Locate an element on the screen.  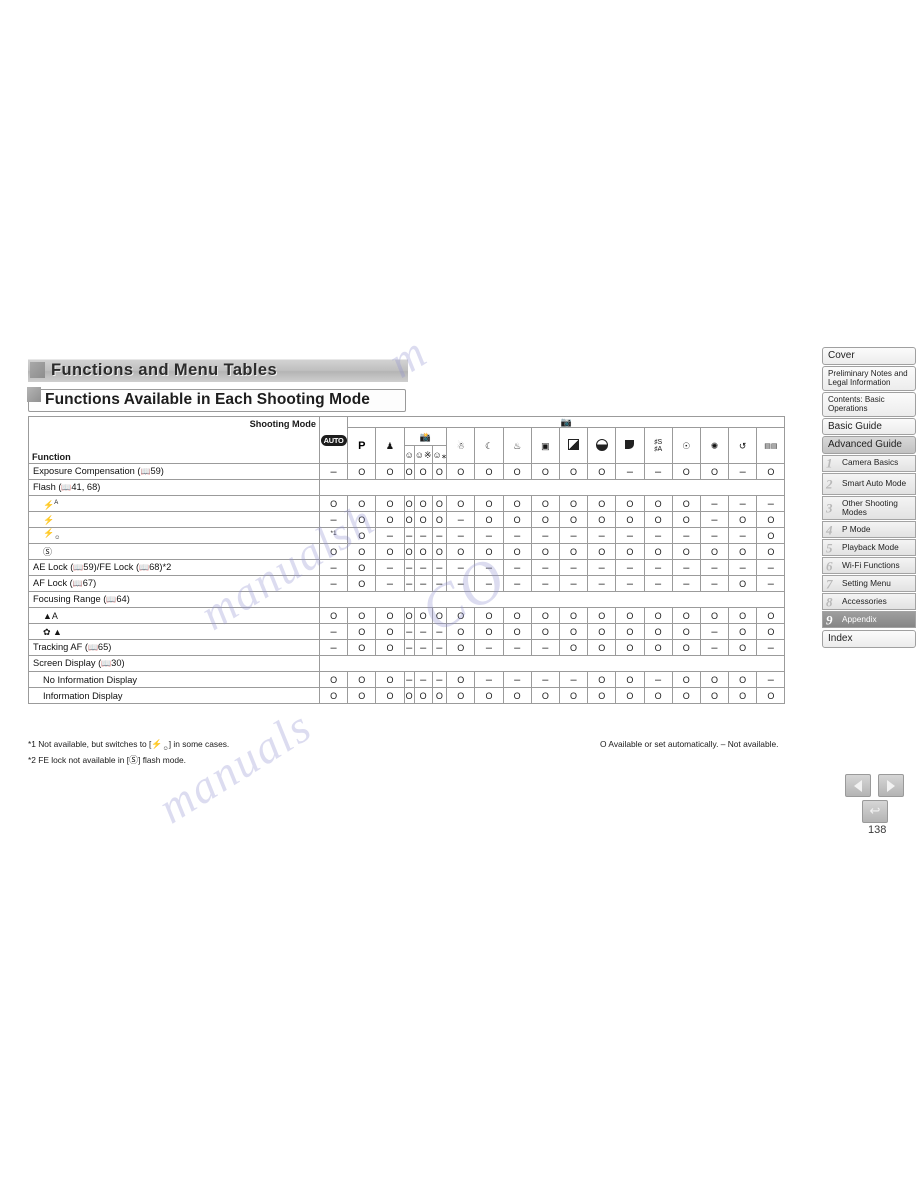
super-vivid-icon: ♯S ♯A is located at coordinates (658, 445).